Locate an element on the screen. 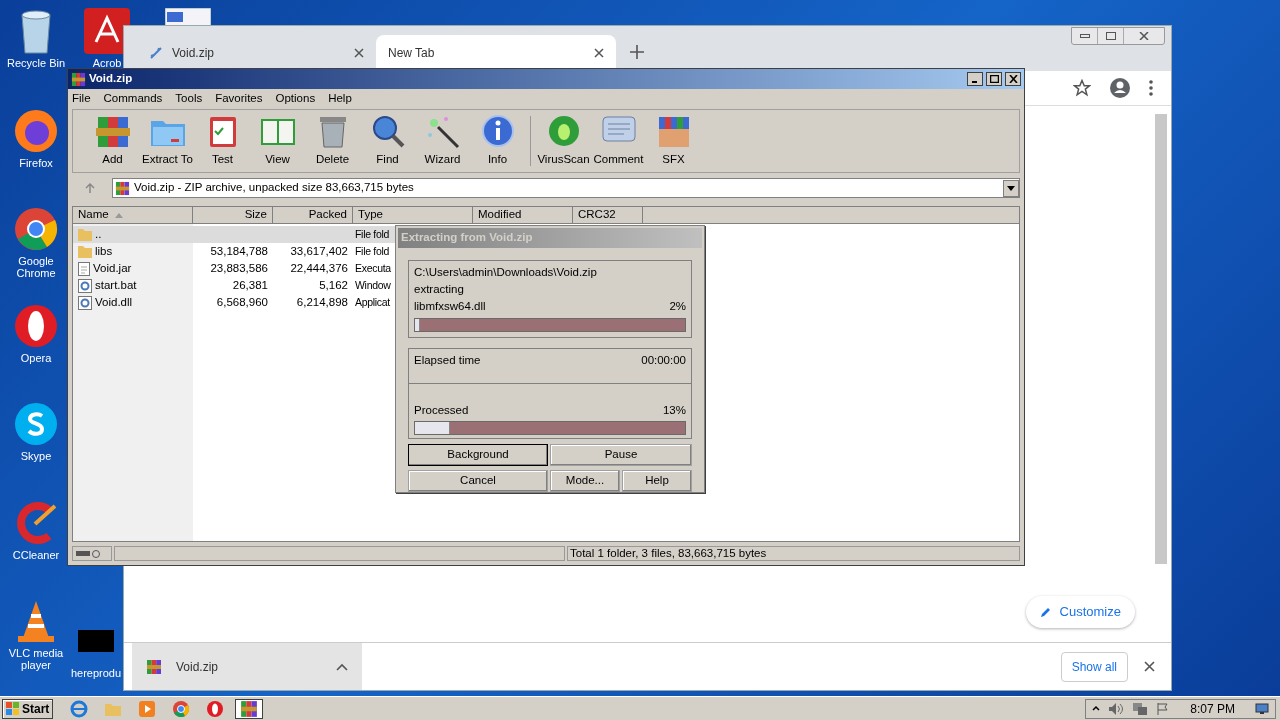  file-row: Void.dll 6,568,960 6,214,898 Applicat is located at coordinates (234, 302).